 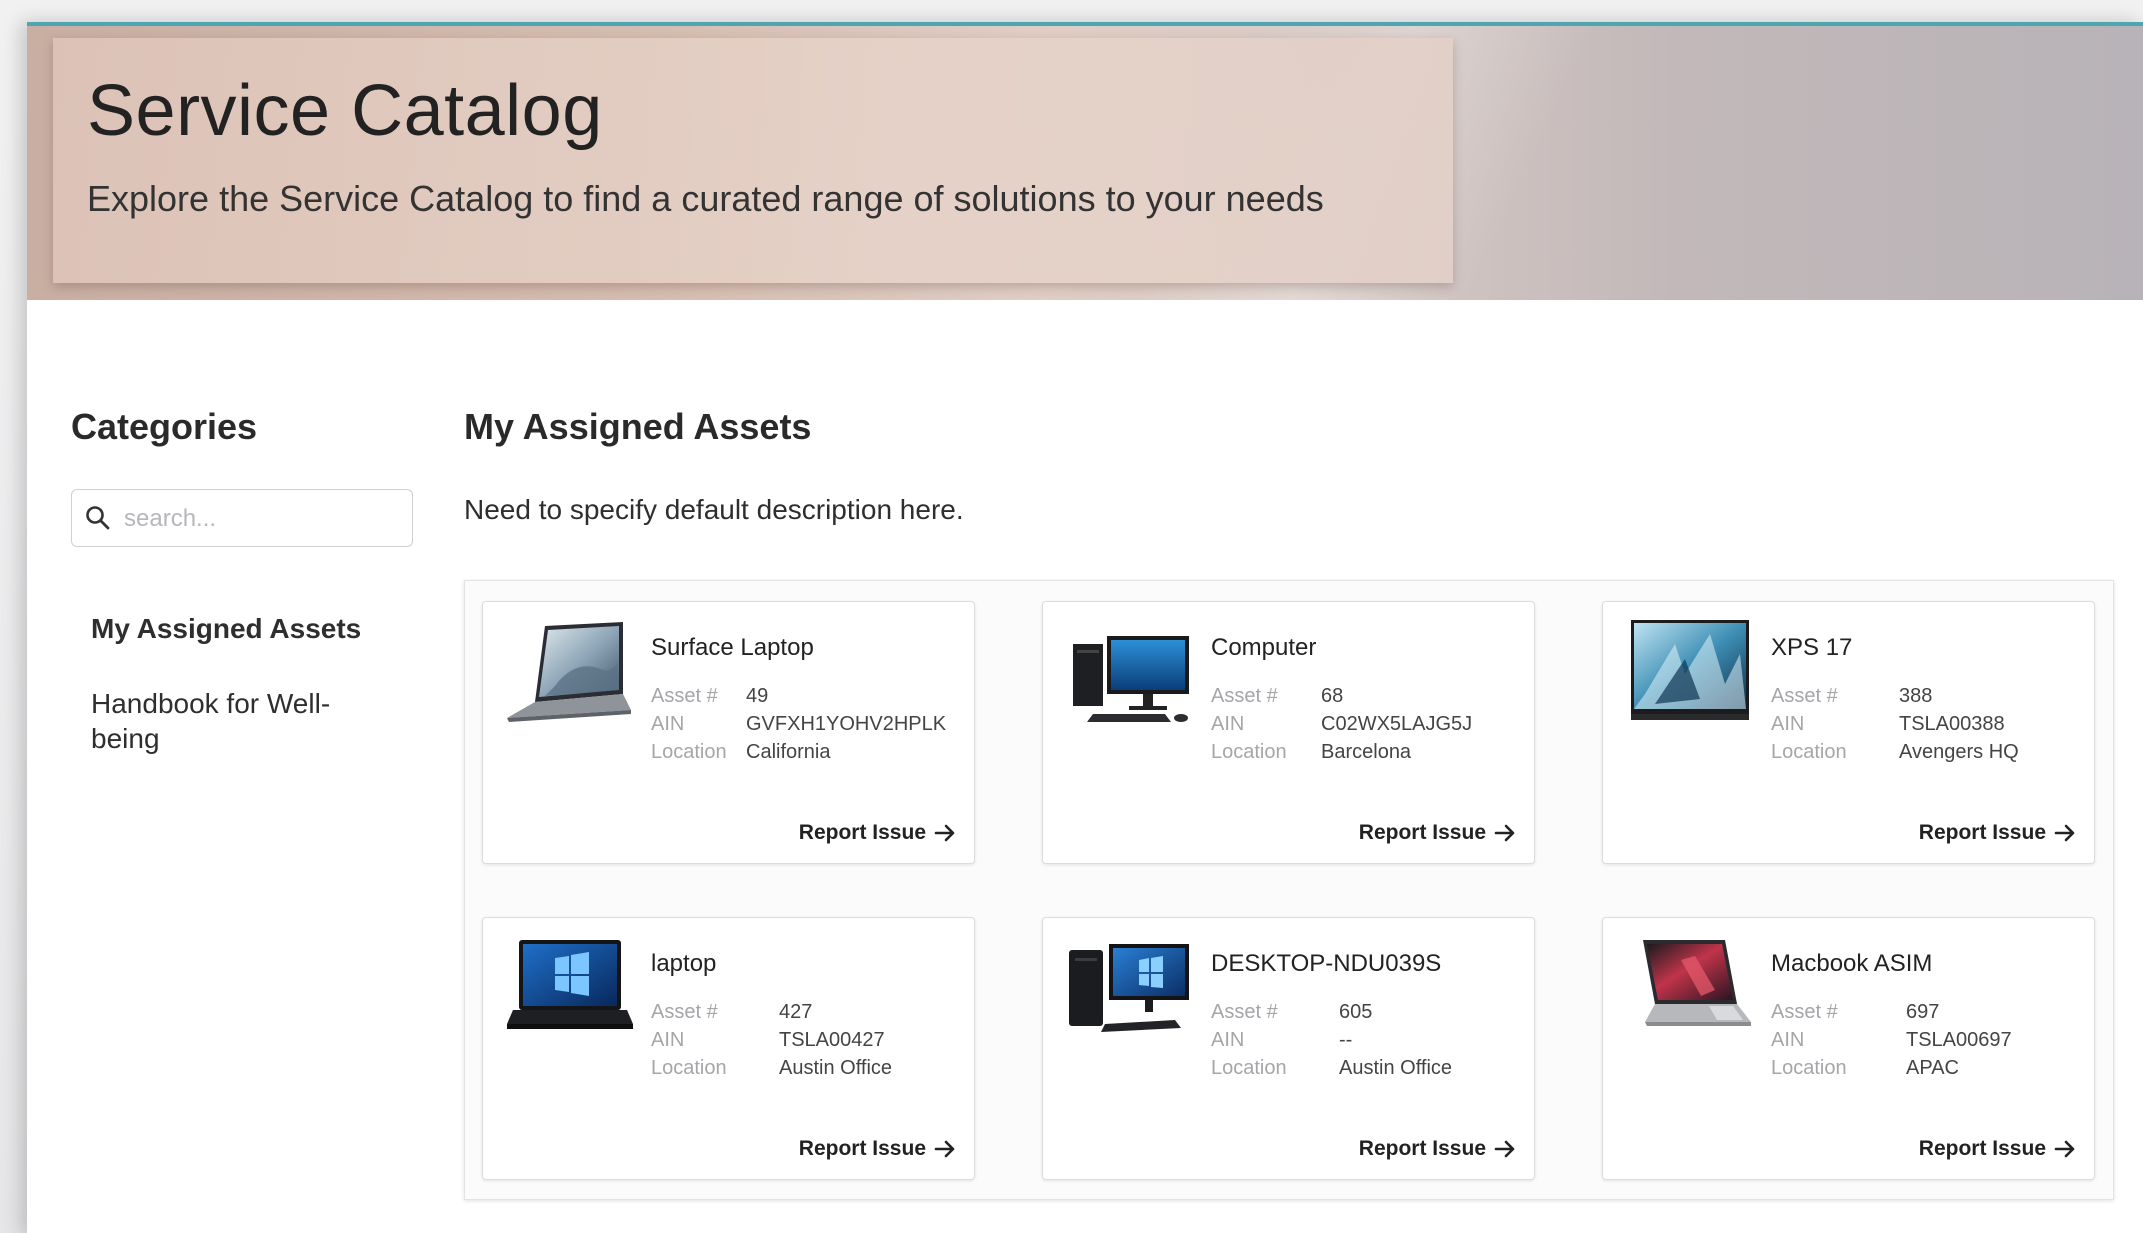 What do you see at coordinates (1959, 1040) in the screenshot?
I see `ain-value: TSLA00697` at bounding box center [1959, 1040].